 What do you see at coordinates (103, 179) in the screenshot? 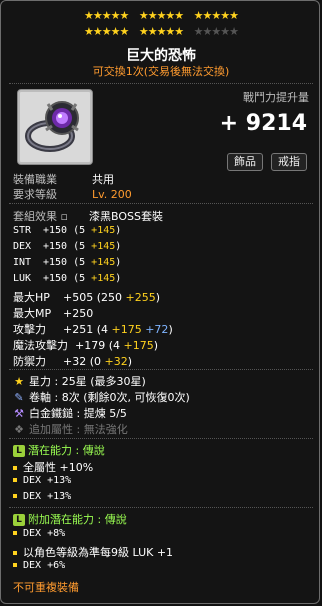
I see `job-value: 共用` at bounding box center [103, 179].